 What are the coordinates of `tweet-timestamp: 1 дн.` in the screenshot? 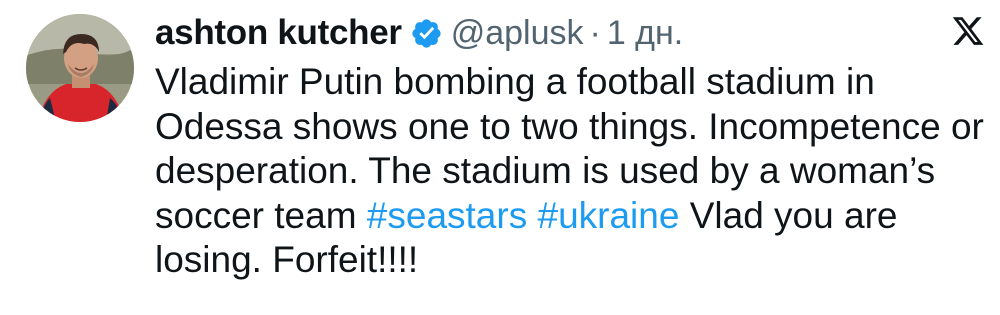 It's located at (645, 33).